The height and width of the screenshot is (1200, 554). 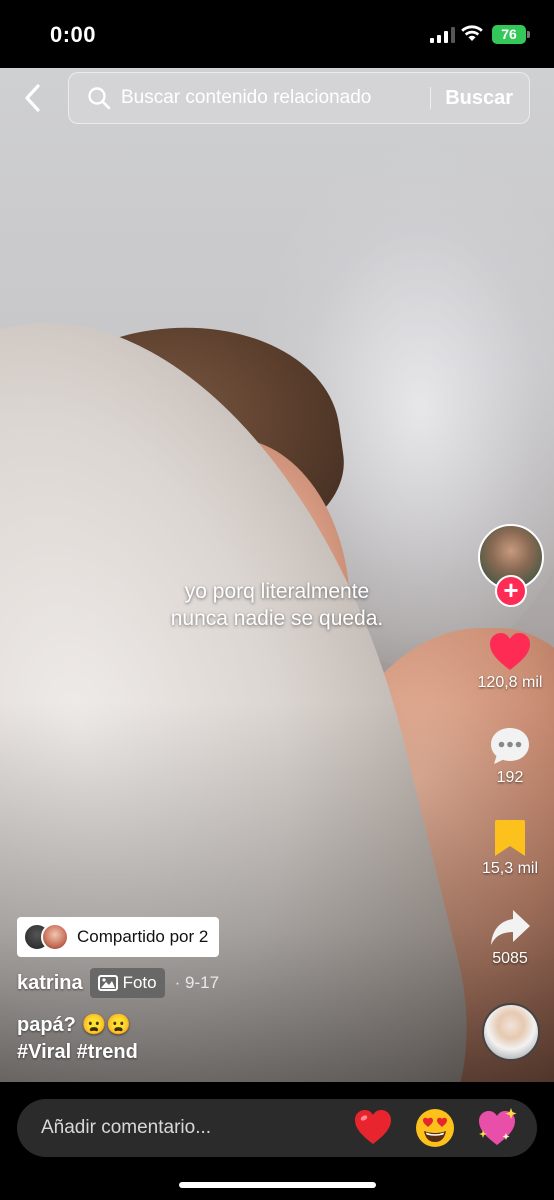 What do you see at coordinates (73, 34) in the screenshot?
I see `status-time: 0:00` at bounding box center [73, 34].